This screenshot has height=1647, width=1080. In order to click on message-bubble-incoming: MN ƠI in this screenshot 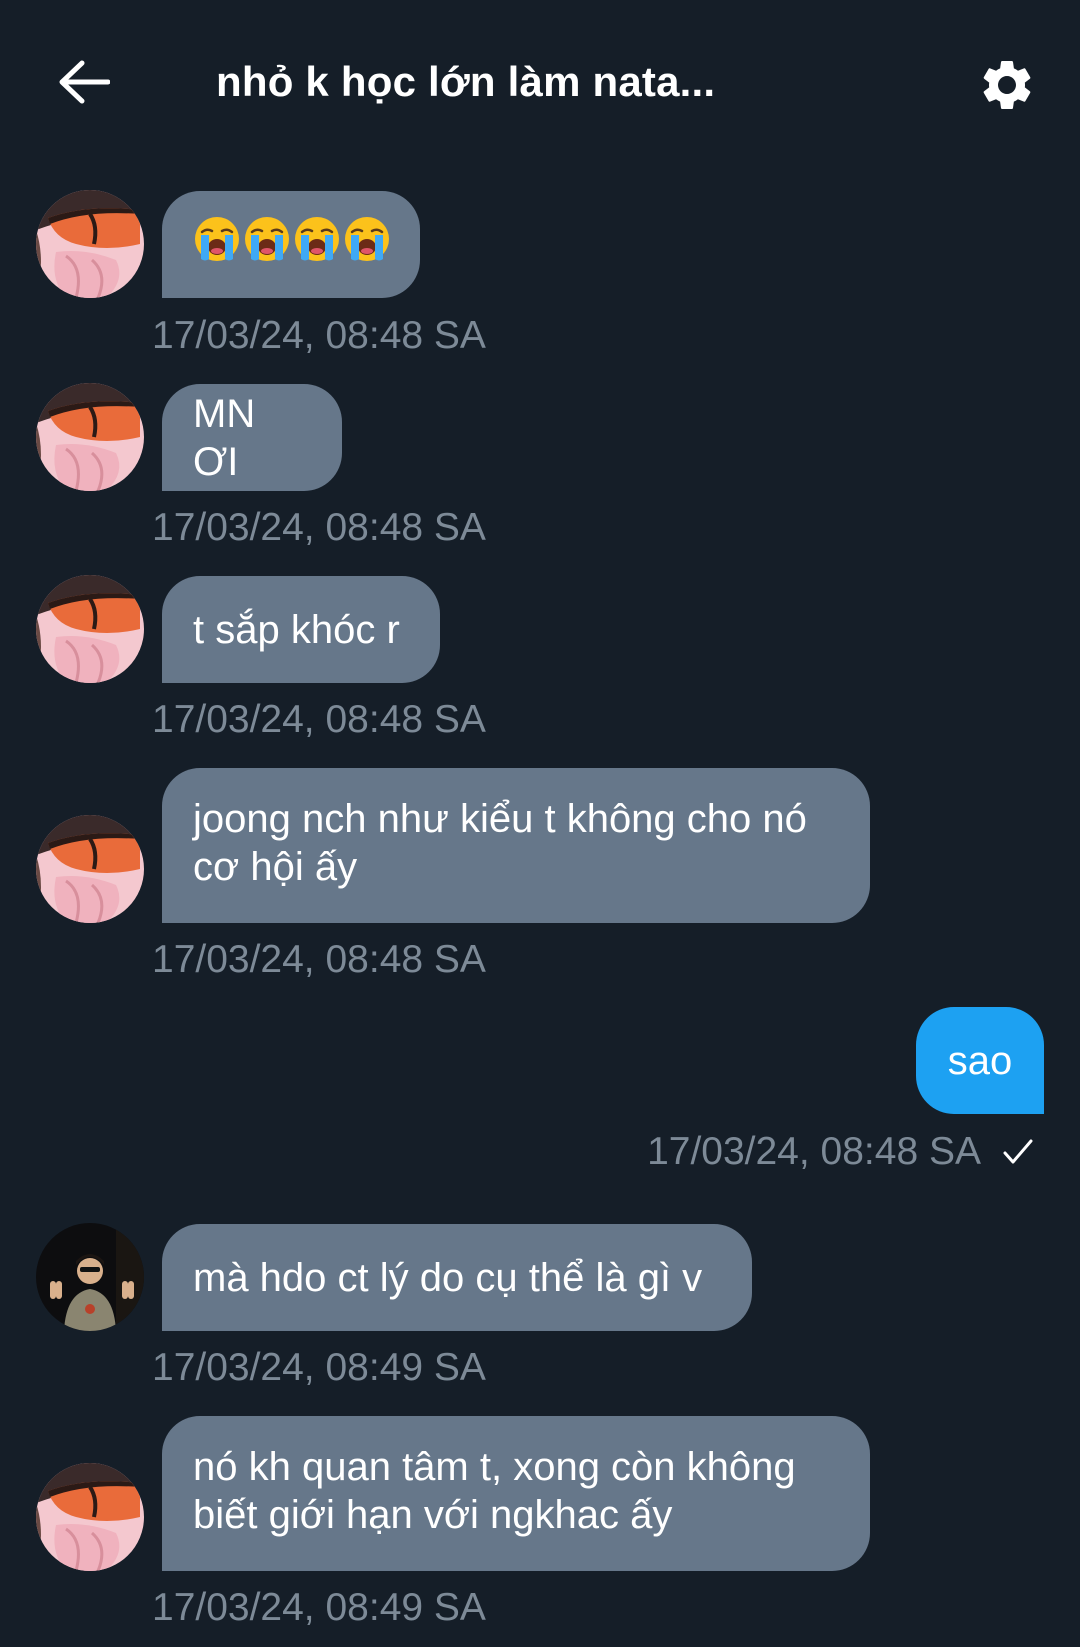, I will do `click(252, 437)`.